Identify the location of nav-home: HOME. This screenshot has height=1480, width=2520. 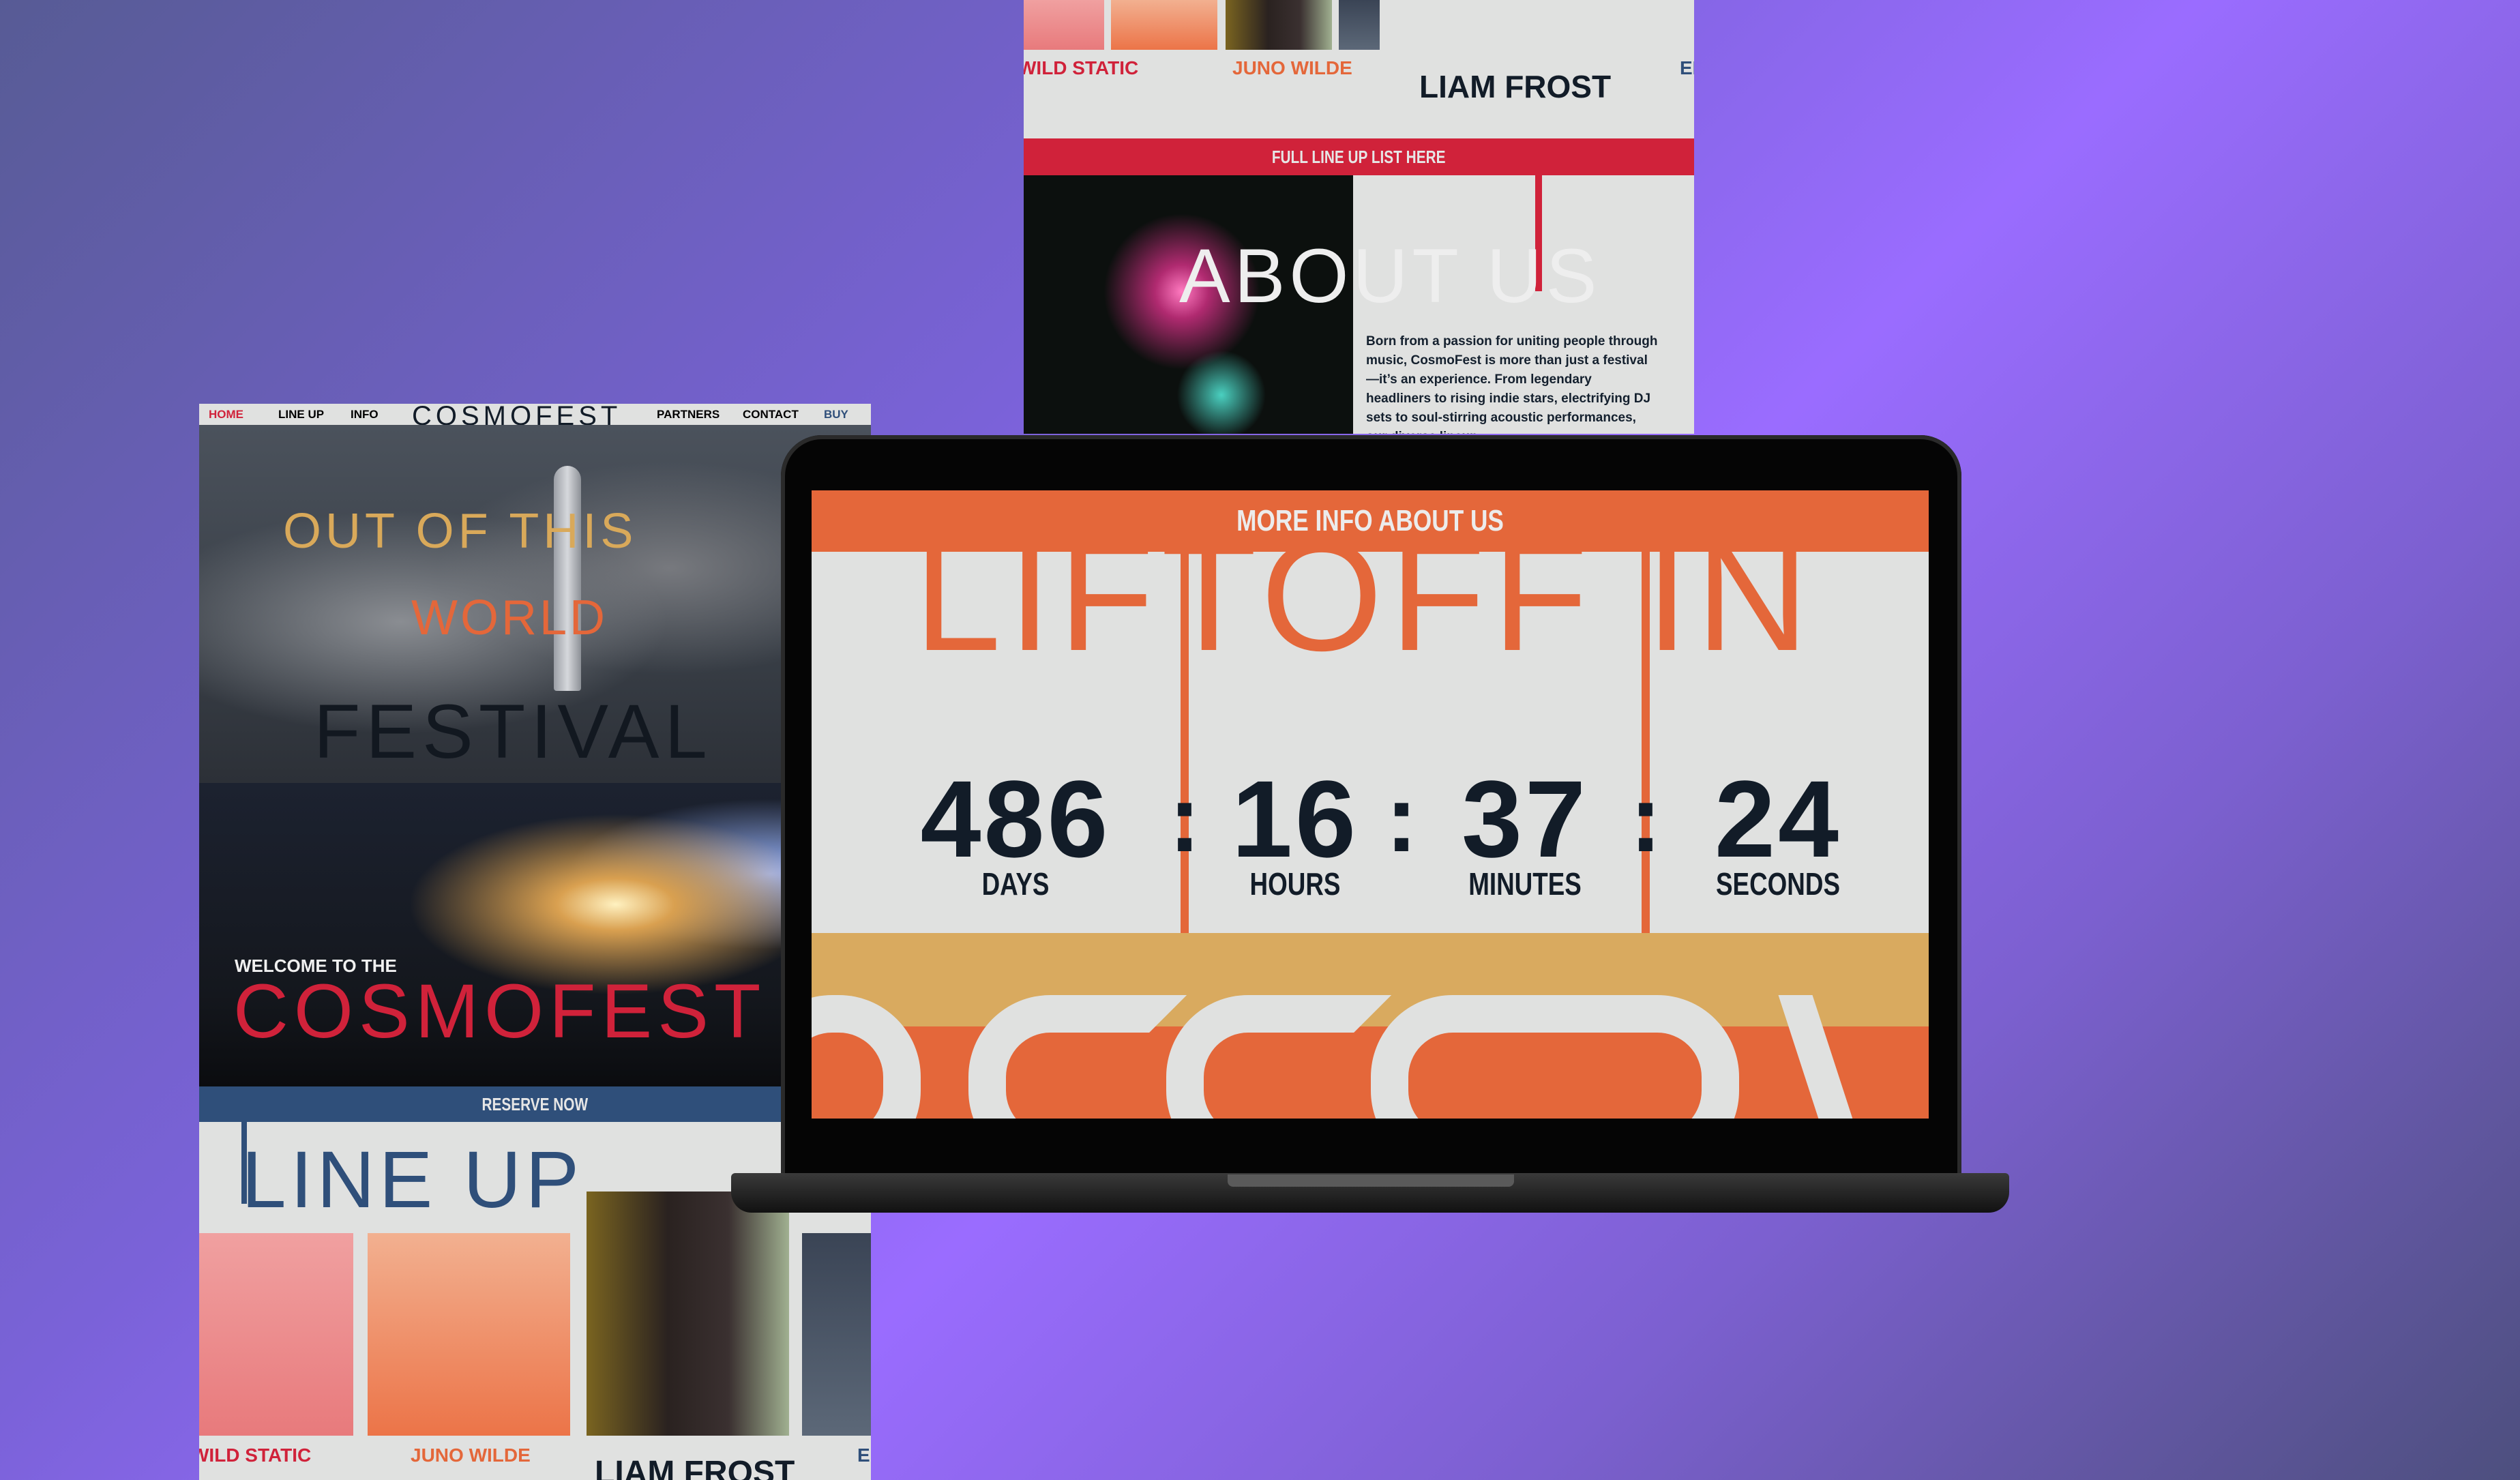
(226, 415).